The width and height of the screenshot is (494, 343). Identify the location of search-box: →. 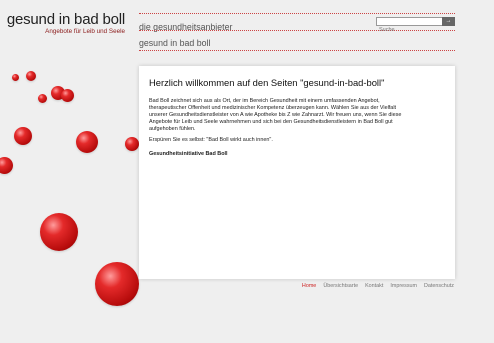
(415, 25).